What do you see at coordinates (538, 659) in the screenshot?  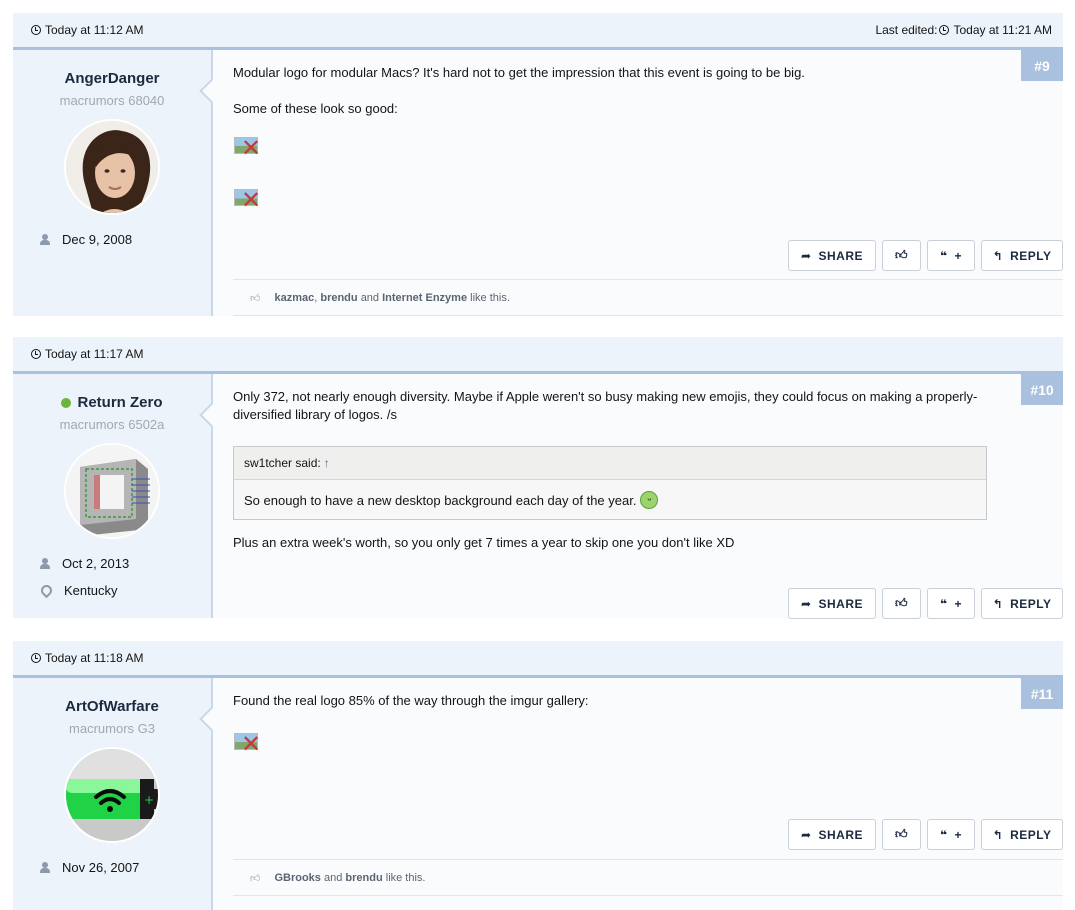 I see `post-header: Today at 11:18 AM` at bounding box center [538, 659].